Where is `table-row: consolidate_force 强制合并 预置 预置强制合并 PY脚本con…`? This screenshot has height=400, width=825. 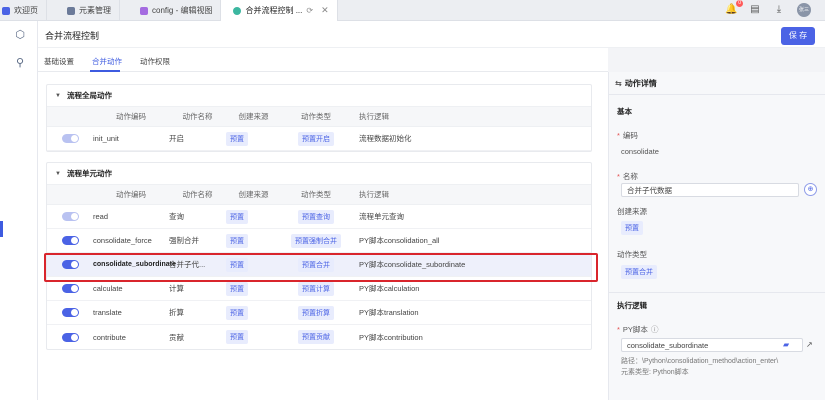 table-row: consolidate_force 强制合并 预置 预置强制合并 PY脚本con… is located at coordinates (319, 241).